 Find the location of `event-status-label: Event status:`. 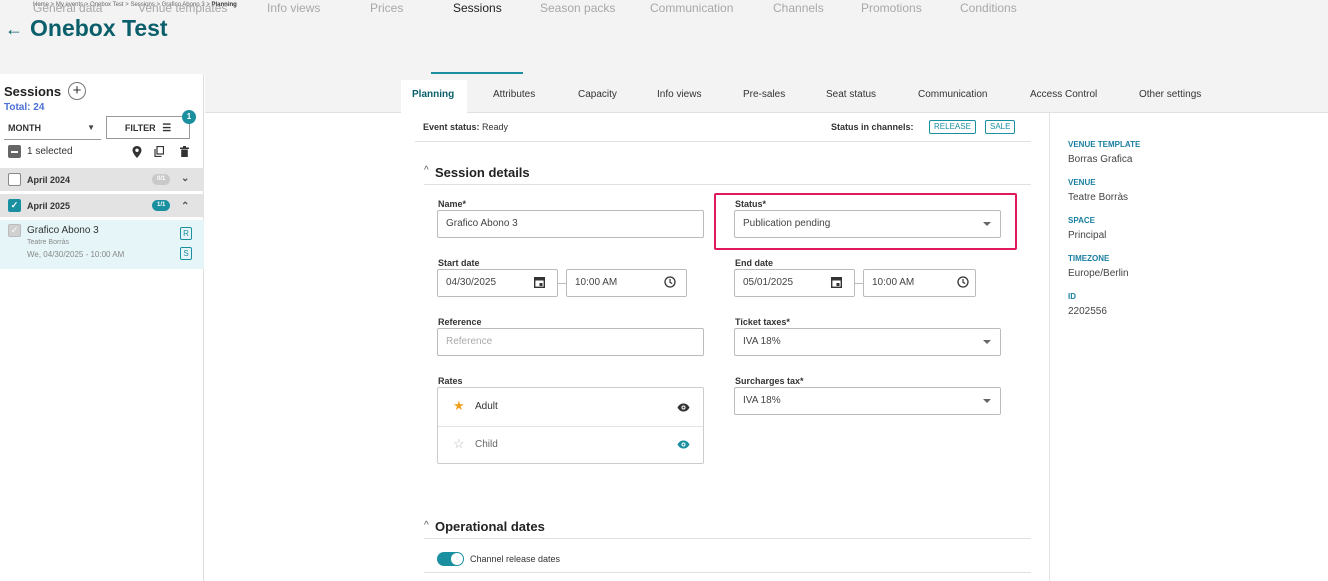

event-status-label: Event status: is located at coordinates (451, 127).